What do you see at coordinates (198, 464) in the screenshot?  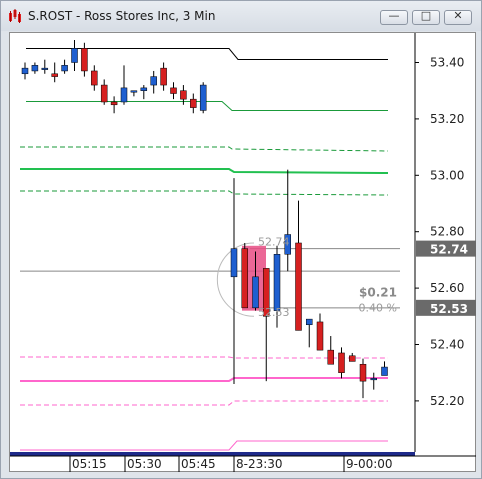 I see `time-tick-label: 05:45` at bounding box center [198, 464].